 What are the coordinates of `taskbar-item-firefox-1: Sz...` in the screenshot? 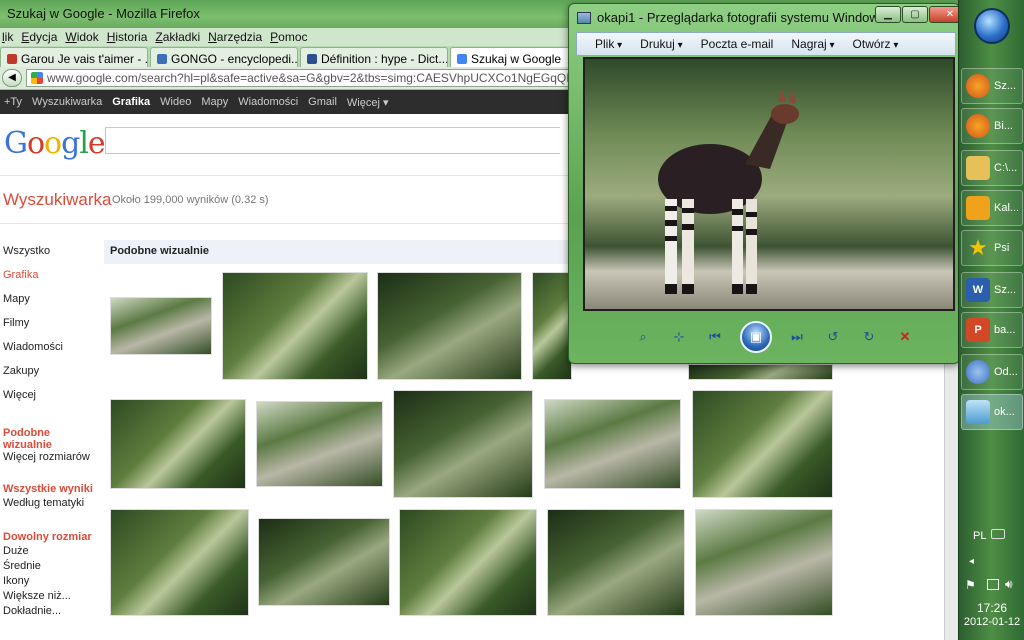 It's located at (992, 86).